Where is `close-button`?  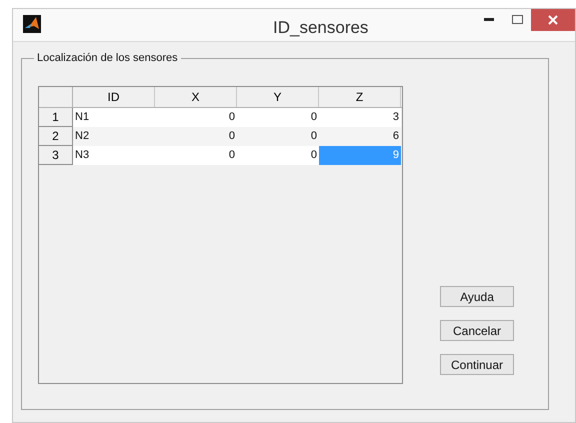 close-button is located at coordinates (553, 20).